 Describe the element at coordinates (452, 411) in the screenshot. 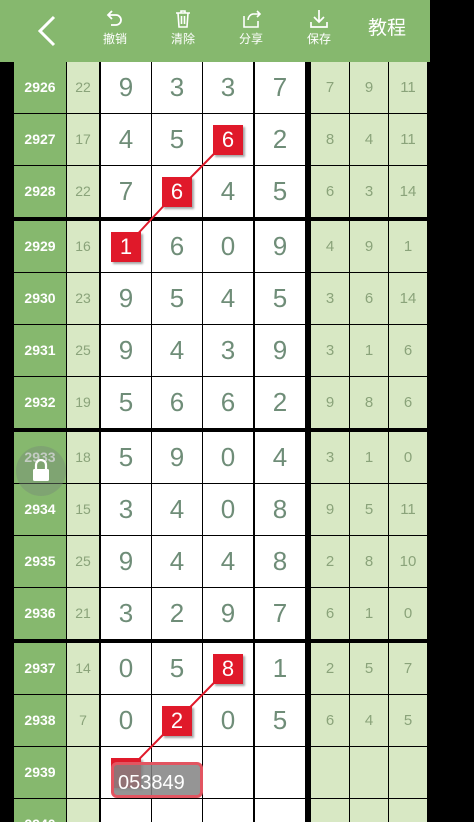

I see `right-edge` at that location.